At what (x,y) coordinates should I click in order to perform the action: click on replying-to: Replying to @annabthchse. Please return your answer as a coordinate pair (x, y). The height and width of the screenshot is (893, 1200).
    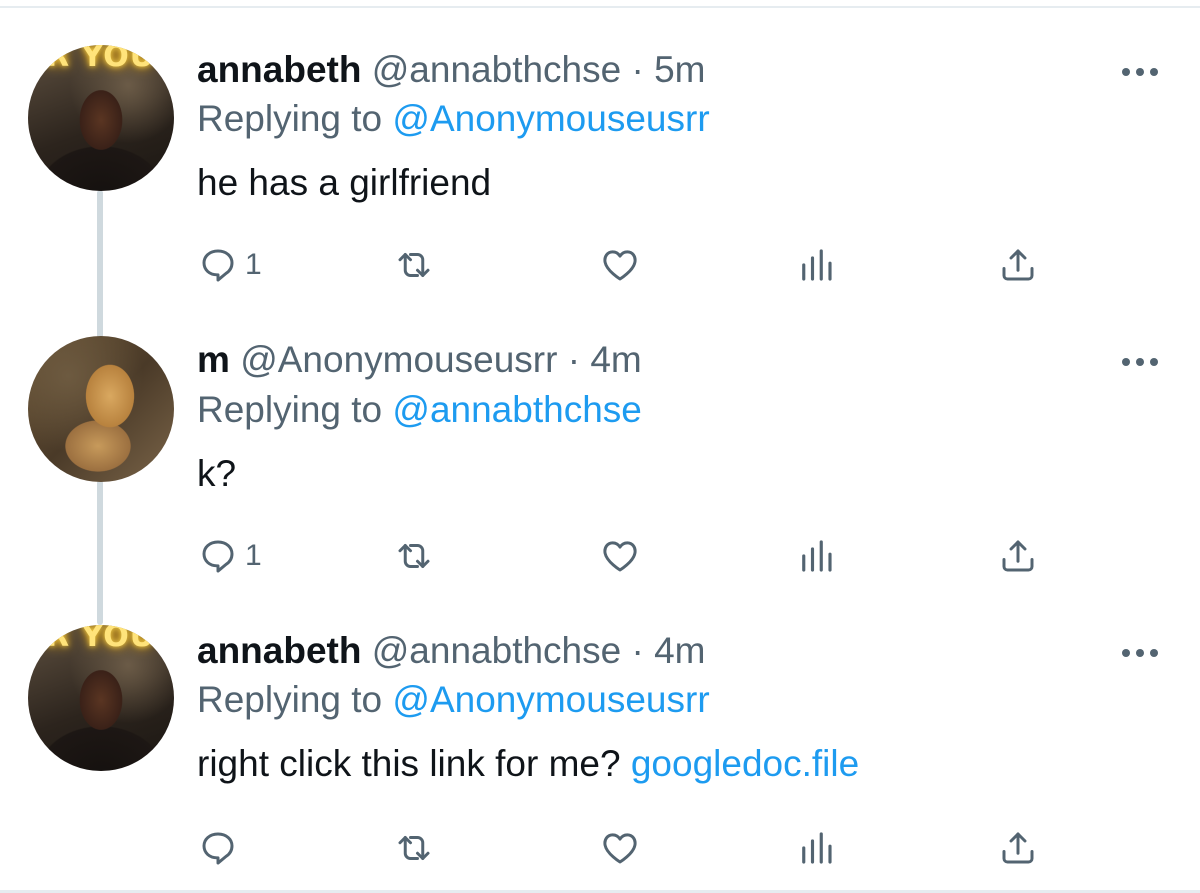
    Looking at the image, I should click on (419, 410).